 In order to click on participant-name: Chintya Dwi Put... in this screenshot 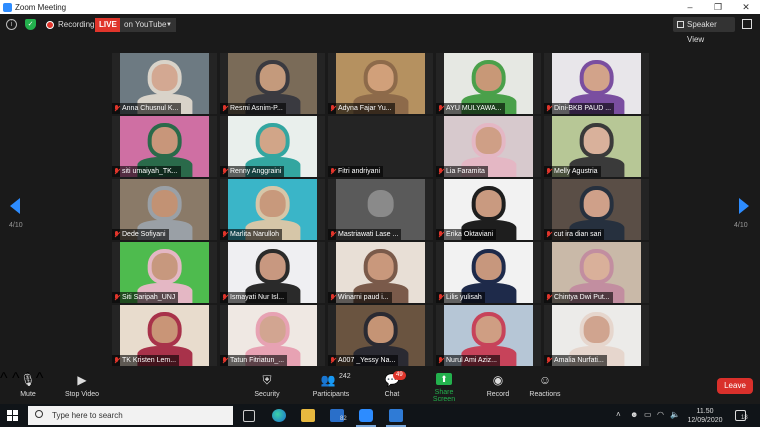, I will do `click(578, 297)`.